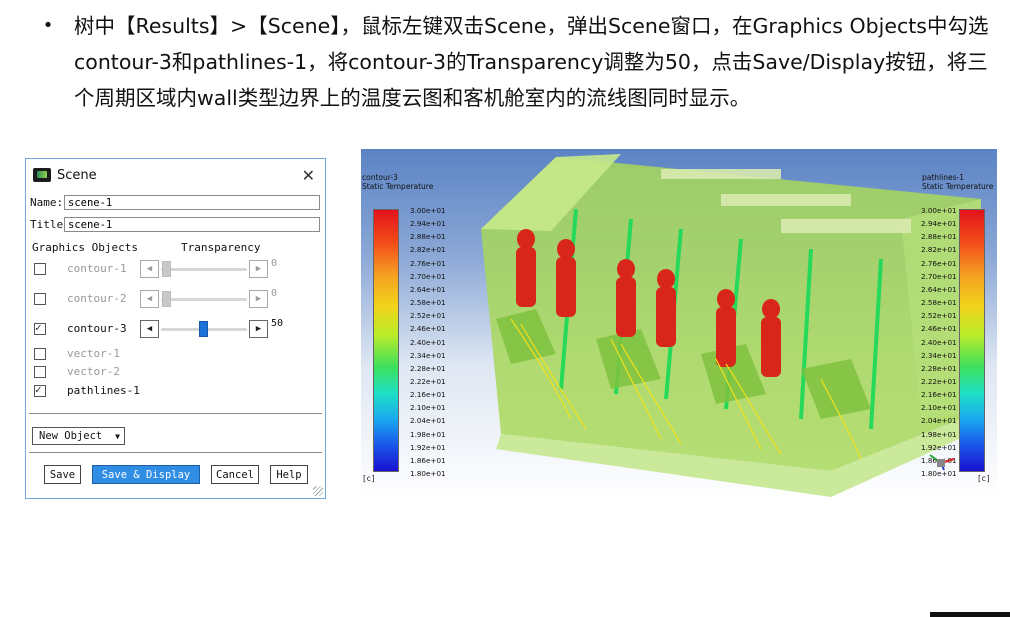  I want to click on title-input, so click(192, 224).